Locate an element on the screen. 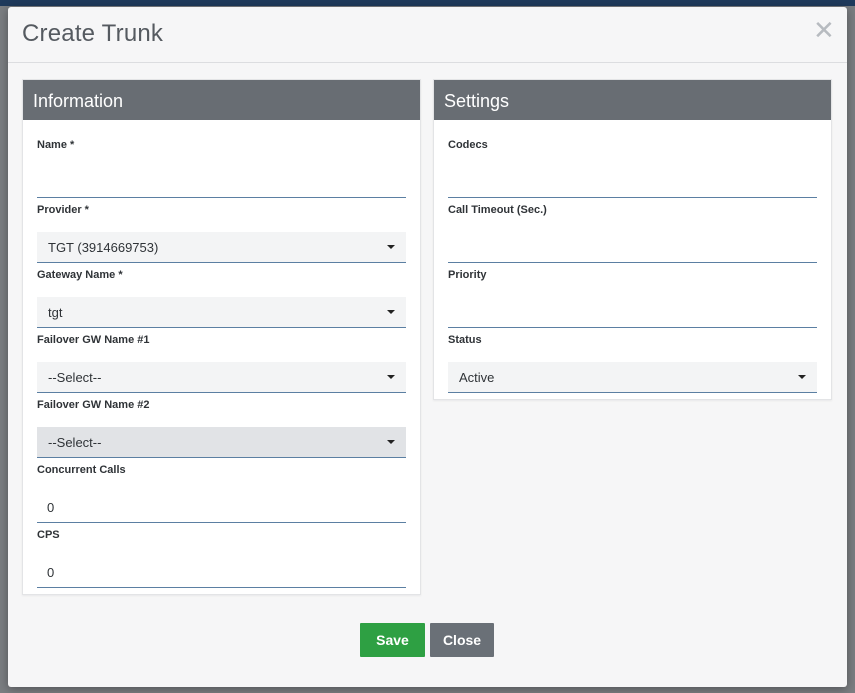 The image size is (855, 693). failover-gw-2-field: Failover GW Name #2 --Select-- is located at coordinates (221, 428).